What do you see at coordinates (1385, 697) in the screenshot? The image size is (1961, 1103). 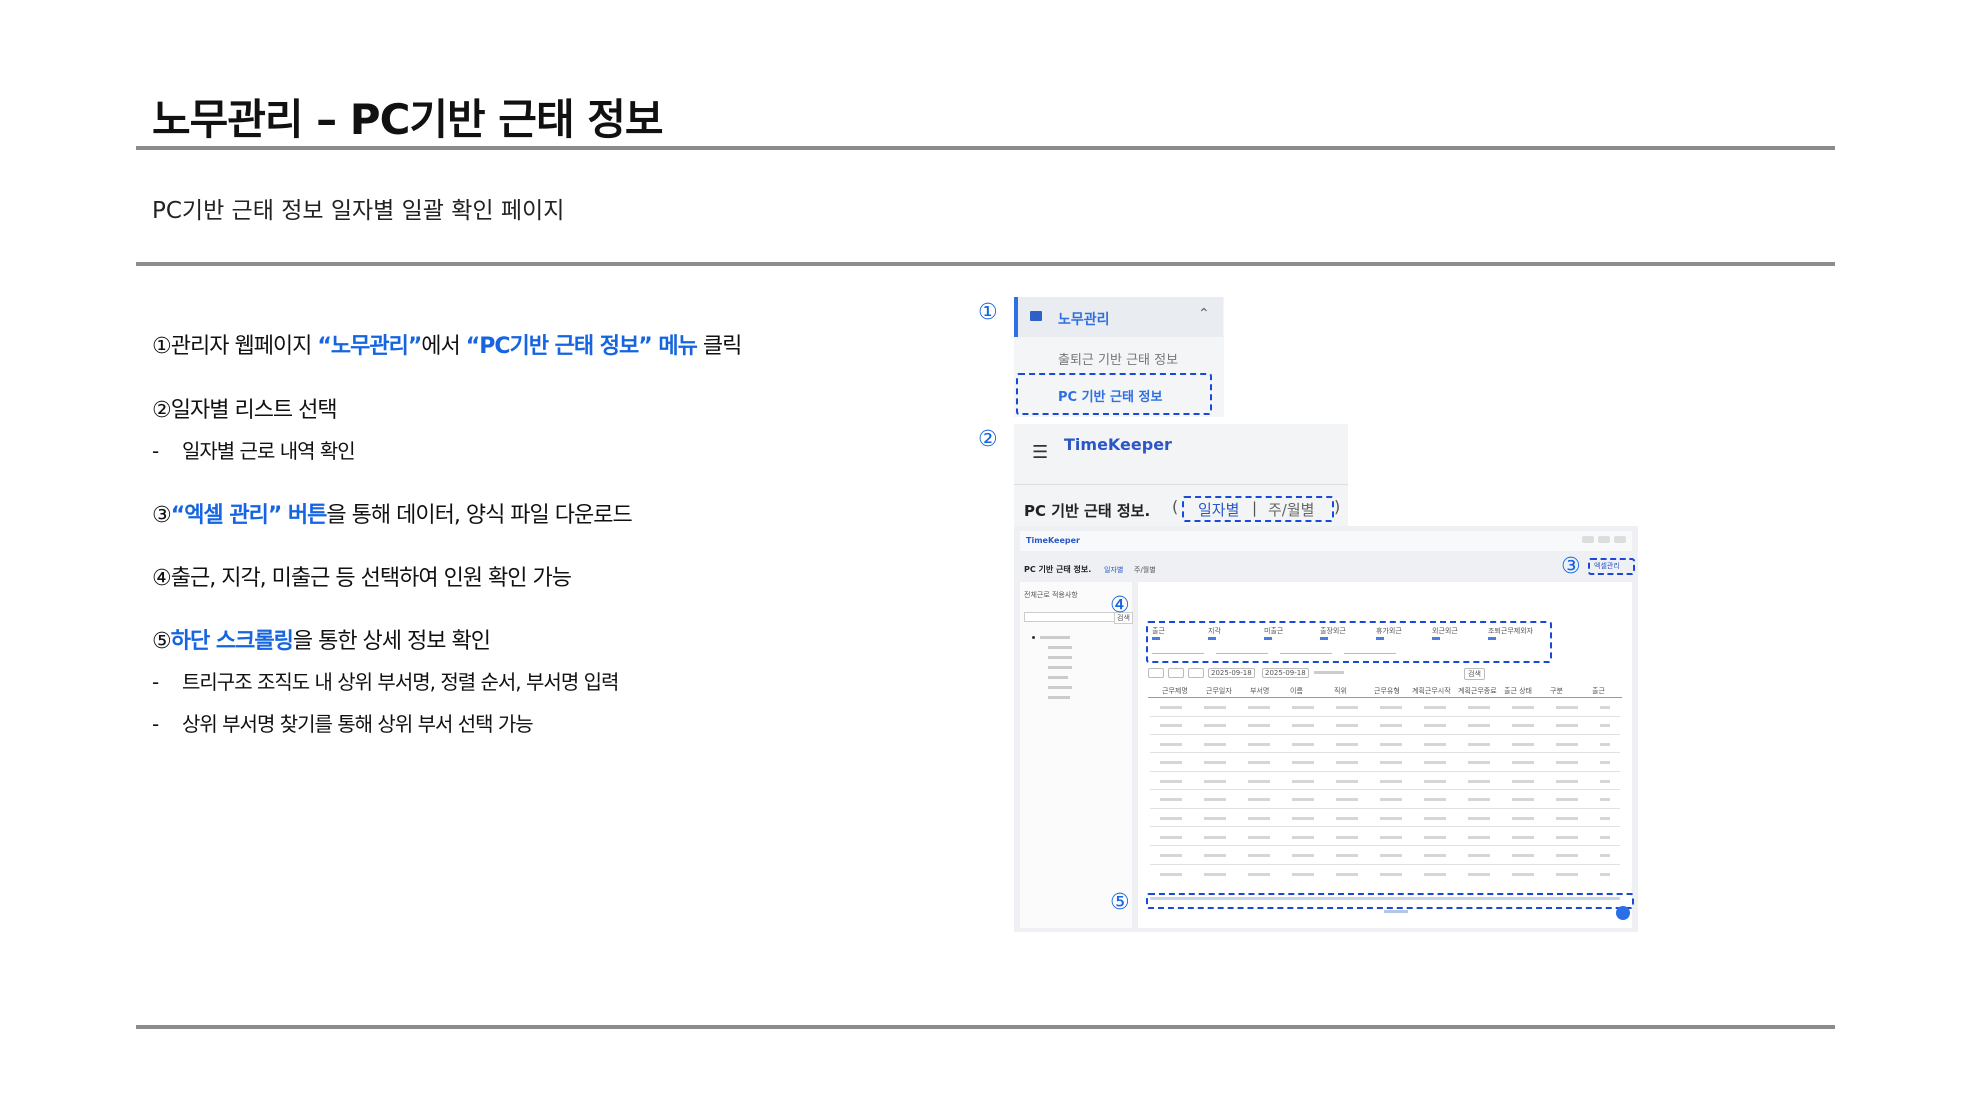 I see `table-header-line` at bounding box center [1385, 697].